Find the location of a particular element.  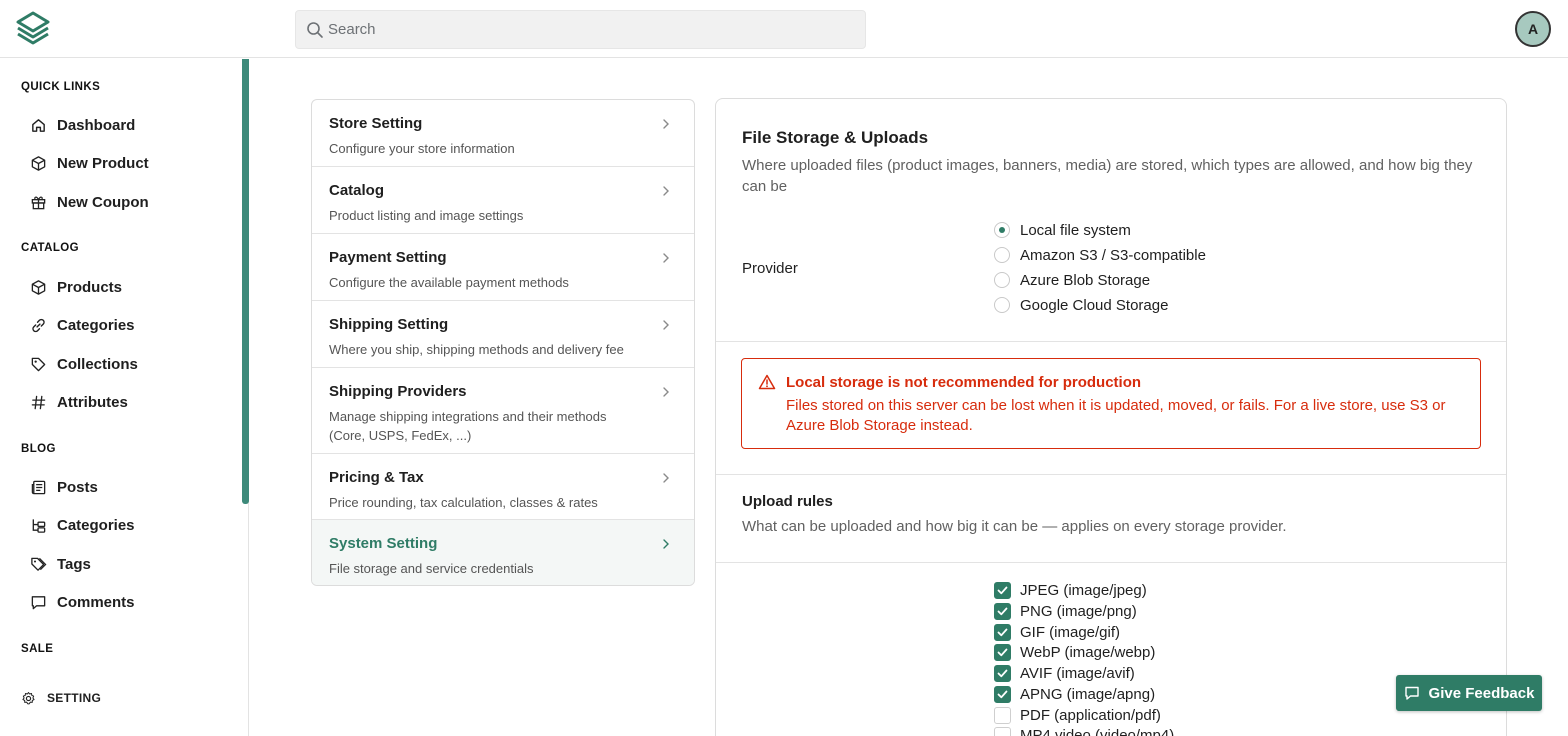

file-type-label: JPEG (image/jpeg) is located at coordinates (1083, 590).